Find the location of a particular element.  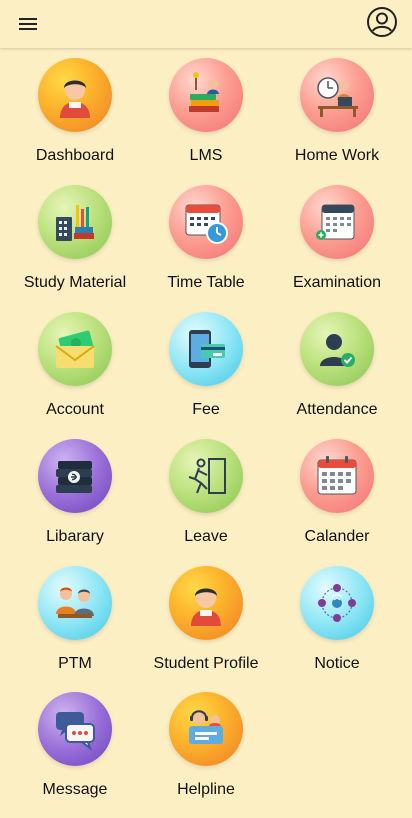

home-work-desk-icon is located at coordinates (337, 97).